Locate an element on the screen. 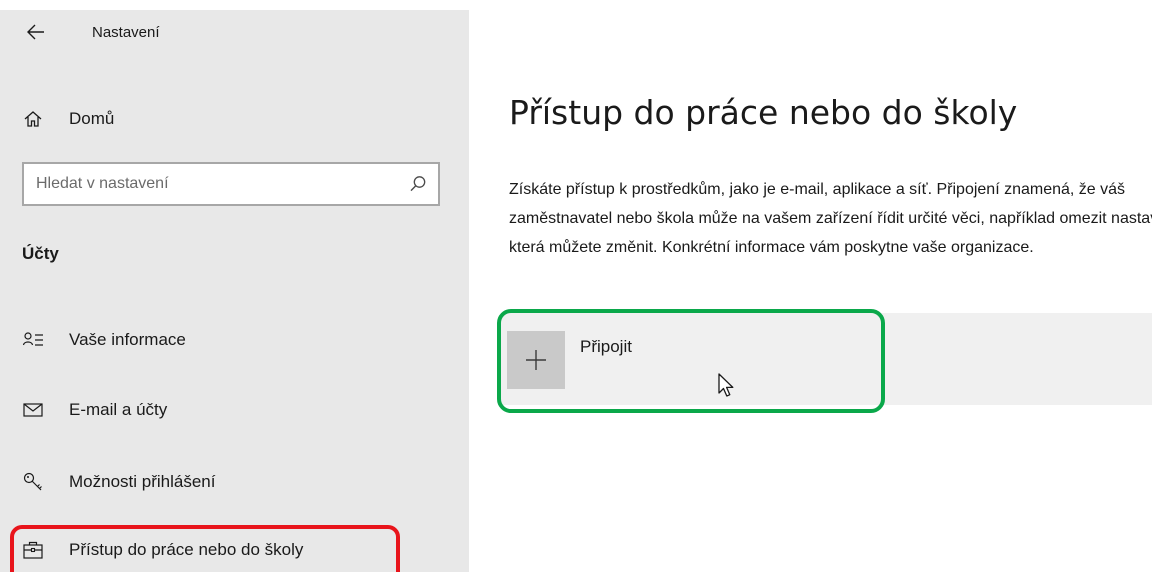 This screenshot has width=1152, height=572. connect-label: Připojit is located at coordinates (606, 346).